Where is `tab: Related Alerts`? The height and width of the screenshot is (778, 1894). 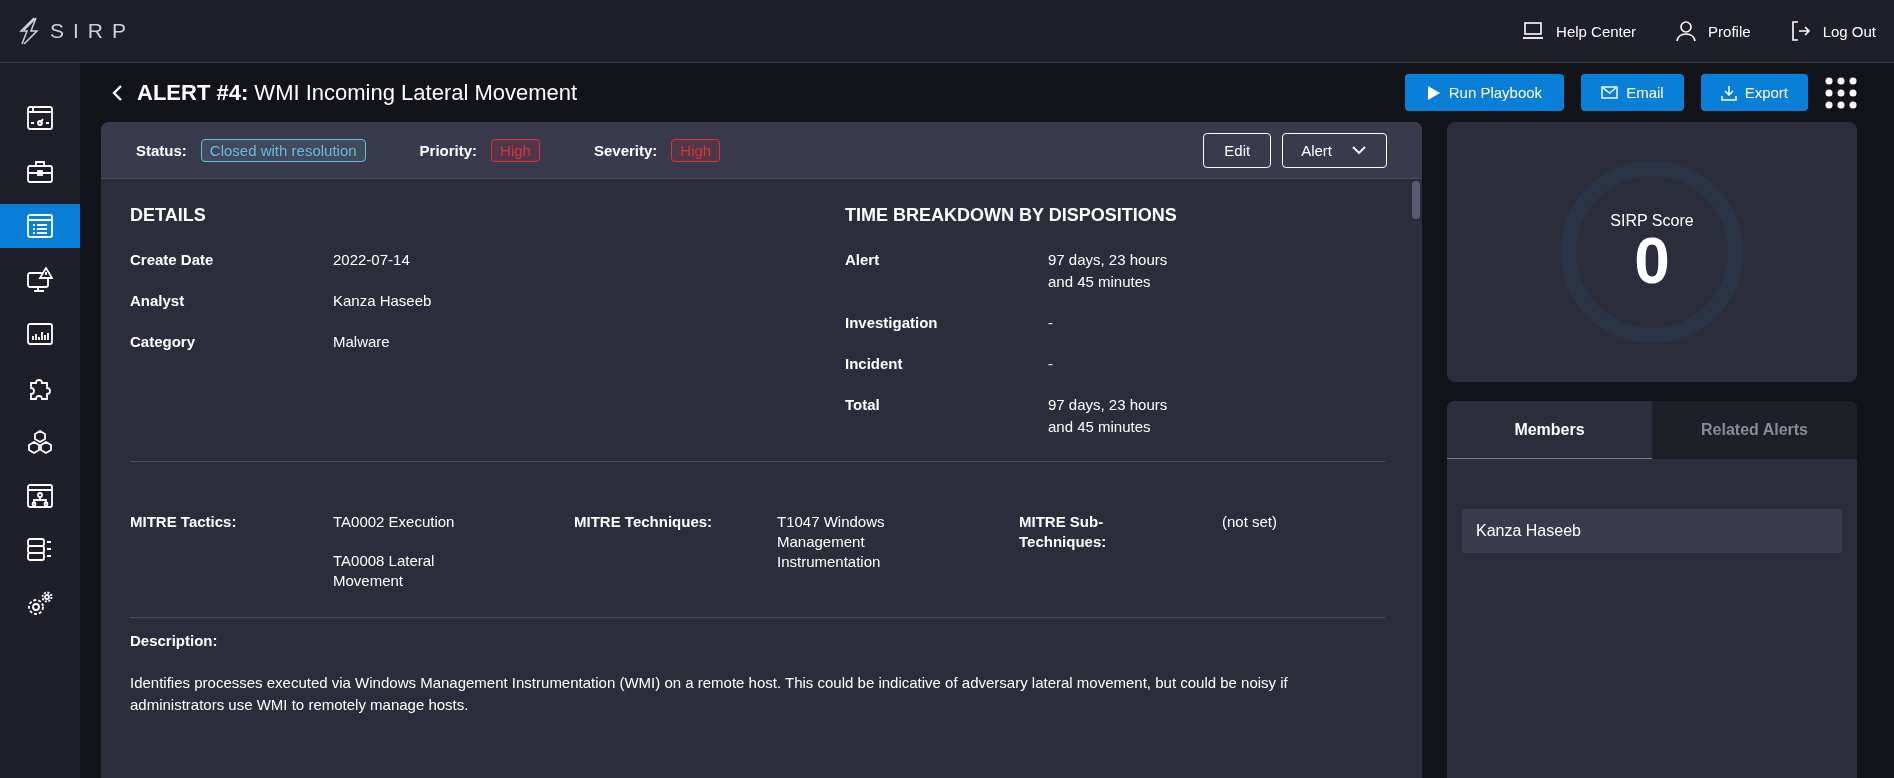 tab: Related Alerts is located at coordinates (1754, 430).